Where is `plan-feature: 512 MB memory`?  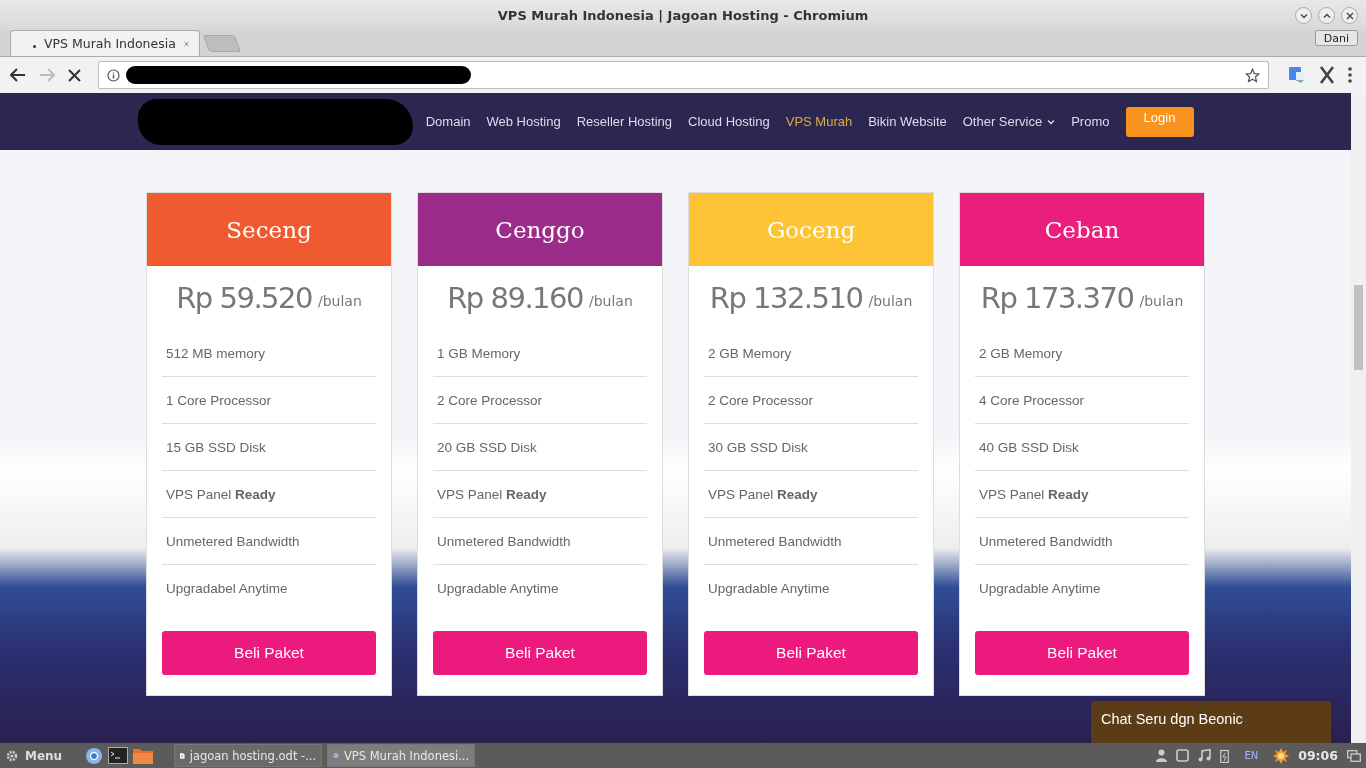 plan-feature: 512 MB memory is located at coordinates (216, 353).